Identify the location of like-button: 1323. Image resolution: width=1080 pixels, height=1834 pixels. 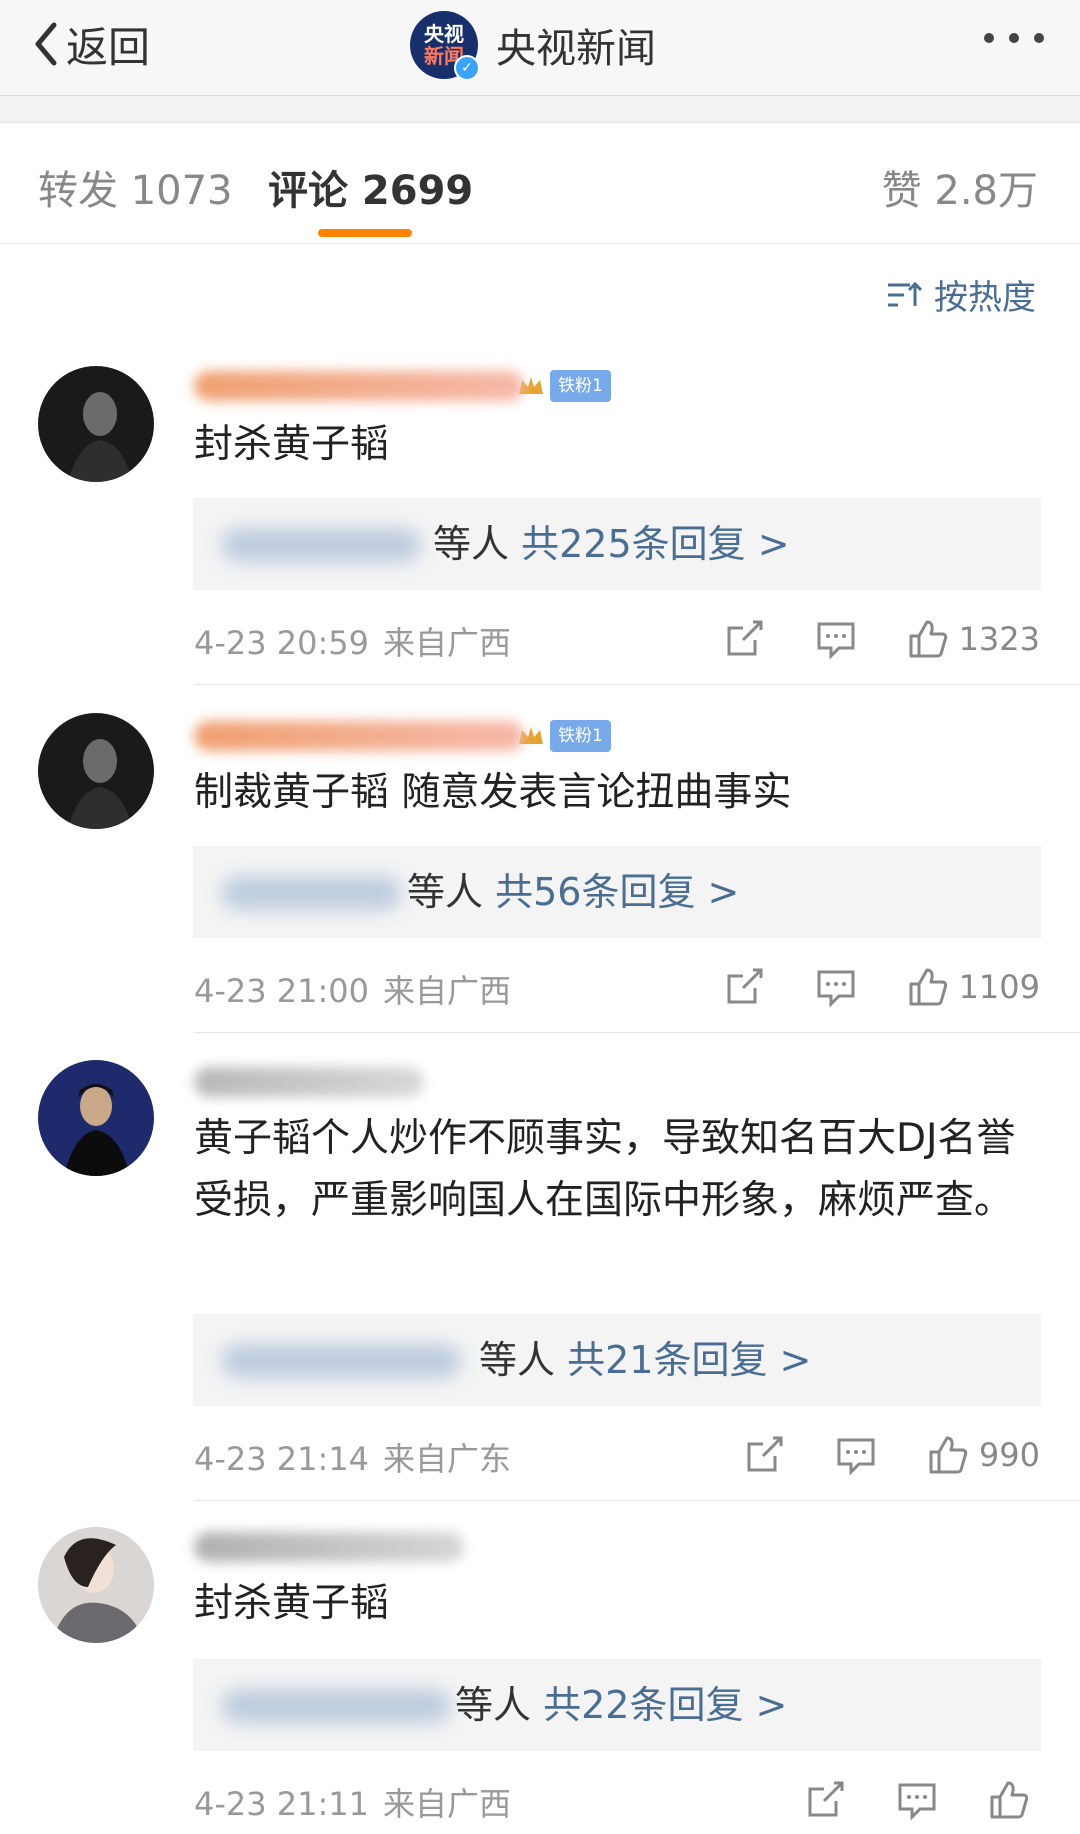
(973, 639).